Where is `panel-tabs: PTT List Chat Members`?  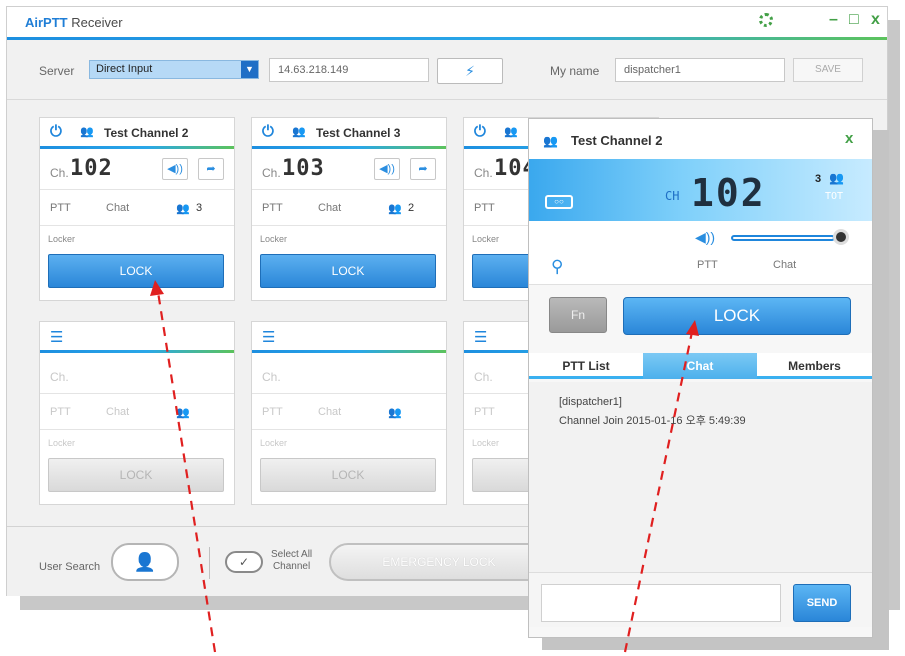
panel-tabs: PTT List Chat Members is located at coordinates (700, 366).